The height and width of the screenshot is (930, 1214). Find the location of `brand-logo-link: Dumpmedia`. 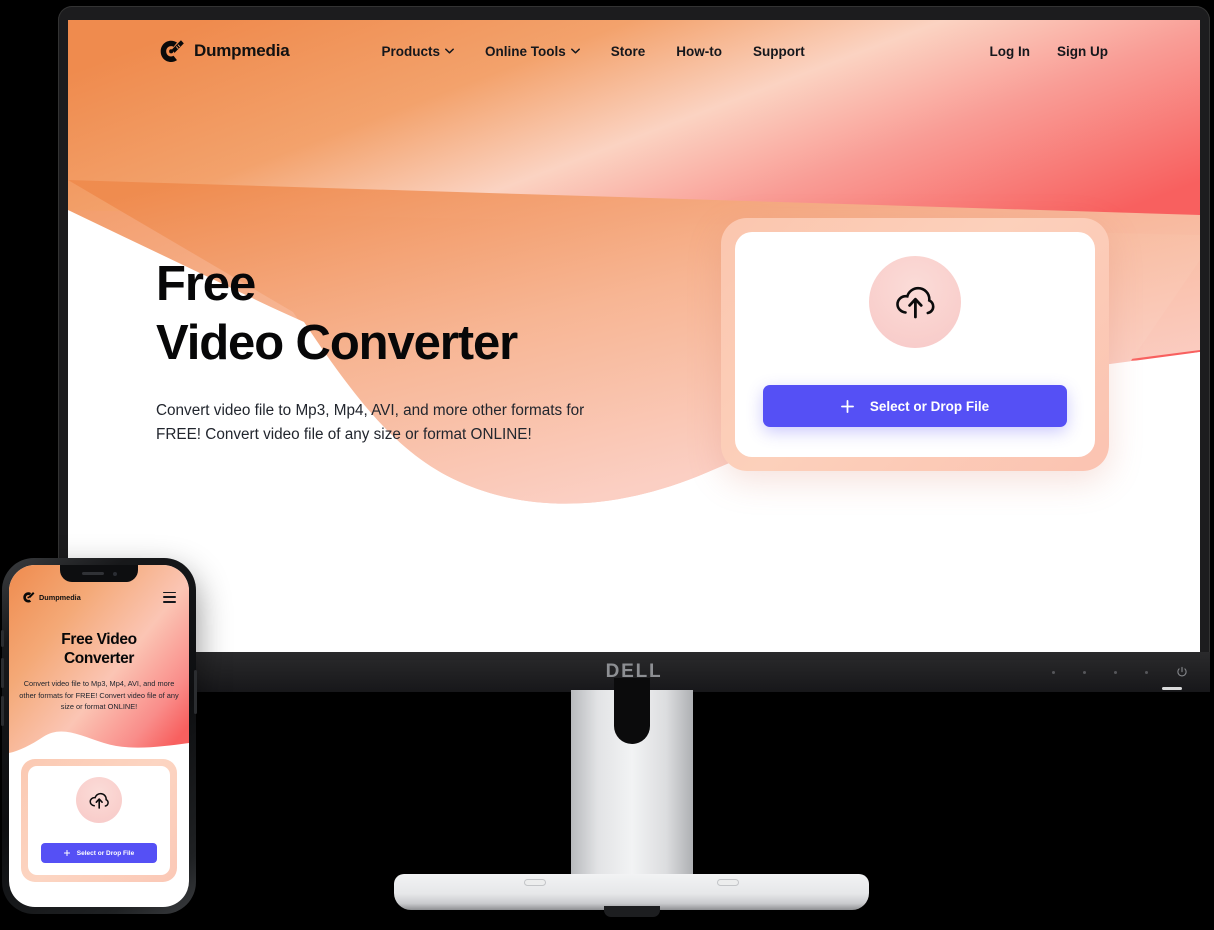

brand-logo-link: Dumpmedia is located at coordinates (224, 51).